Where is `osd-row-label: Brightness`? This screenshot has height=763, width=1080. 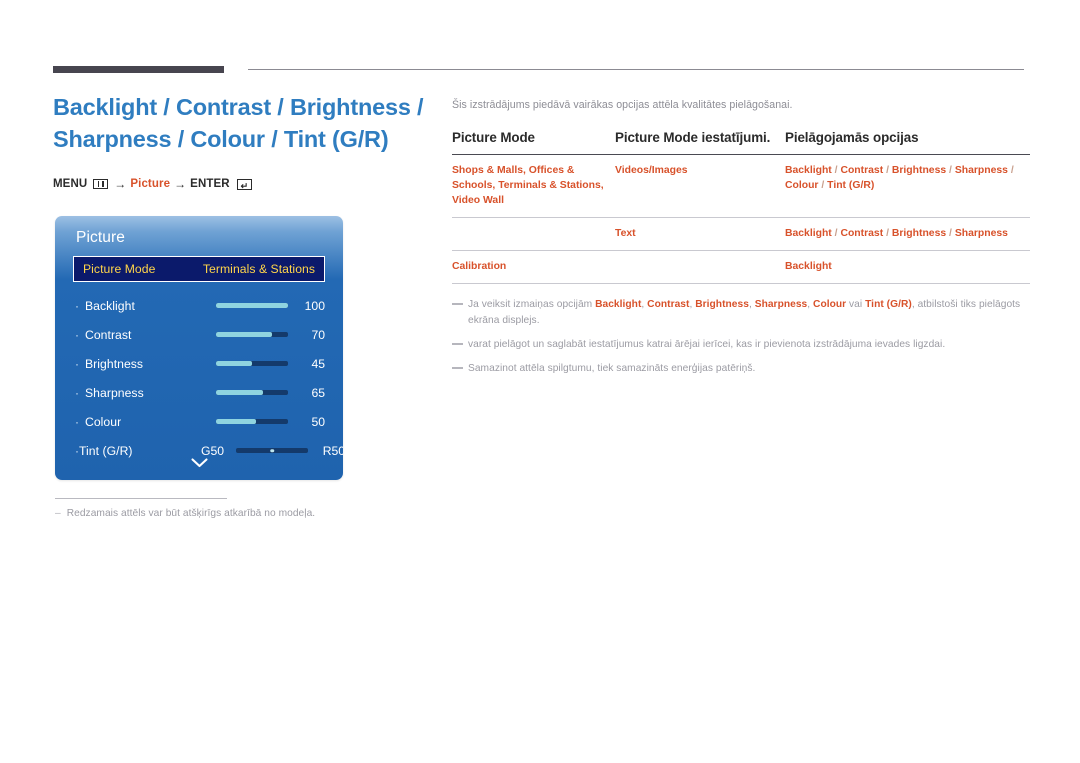 osd-row-label: Brightness is located at coordinates (114, 363).